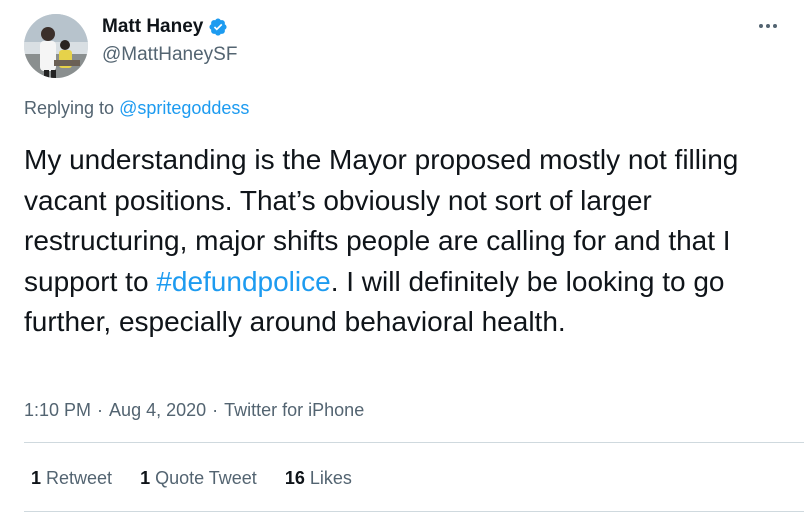  Describe the element at coordinates (184, 108) in the screenshot. I see `reply-mention-link: @spritegoddess` at that location.